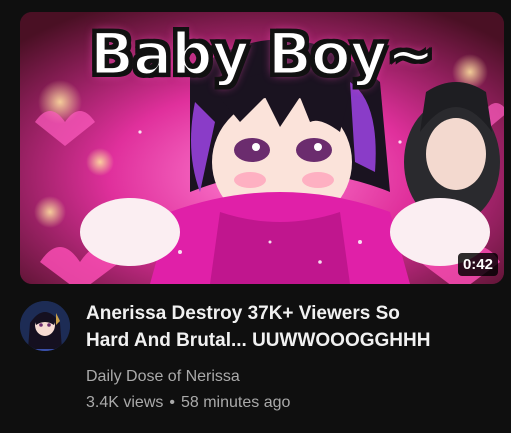  Describe the element at coordinates (235, 402) in the screenshot. I see `upload-age: 58 minutes ago` at that location.